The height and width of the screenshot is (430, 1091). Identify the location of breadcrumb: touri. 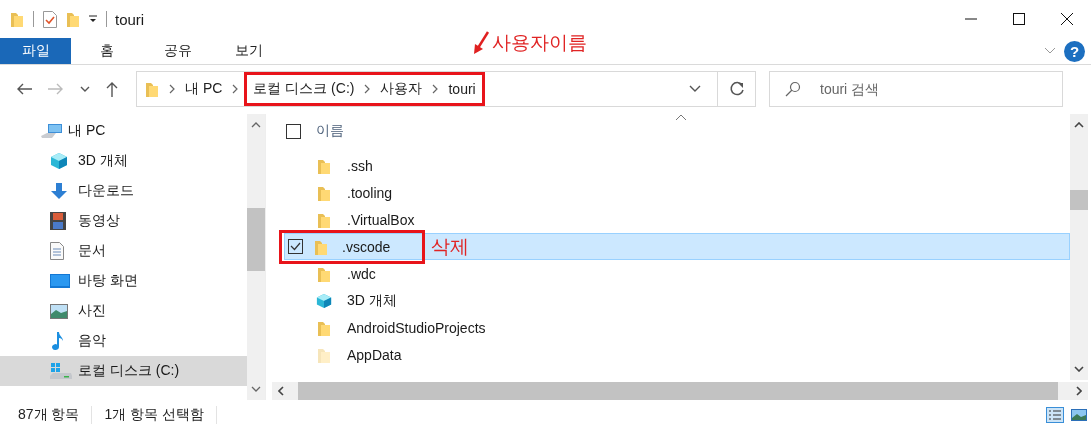
(462, 89).